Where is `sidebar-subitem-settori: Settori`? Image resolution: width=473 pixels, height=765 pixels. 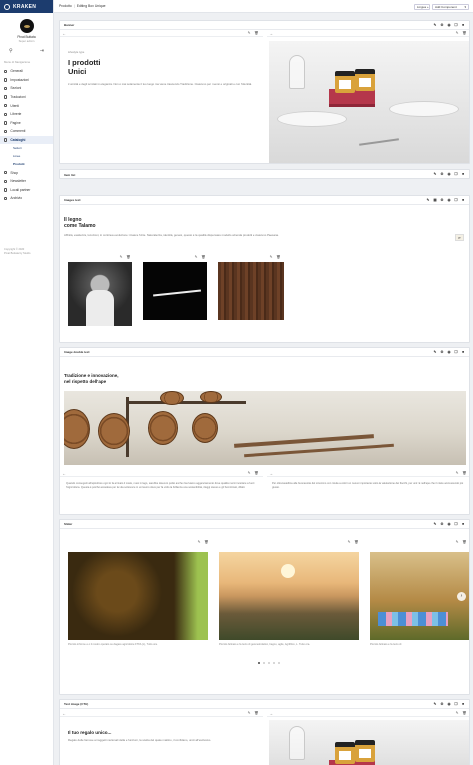
sidebar-subitem-settori: Settori is located at coordinates (26, 148).